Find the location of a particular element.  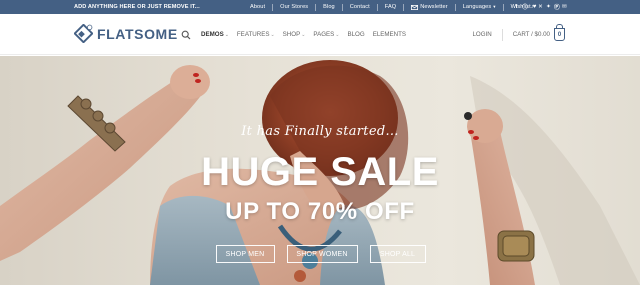

nav-label: FEATURES is located at coordinates (253, 34).